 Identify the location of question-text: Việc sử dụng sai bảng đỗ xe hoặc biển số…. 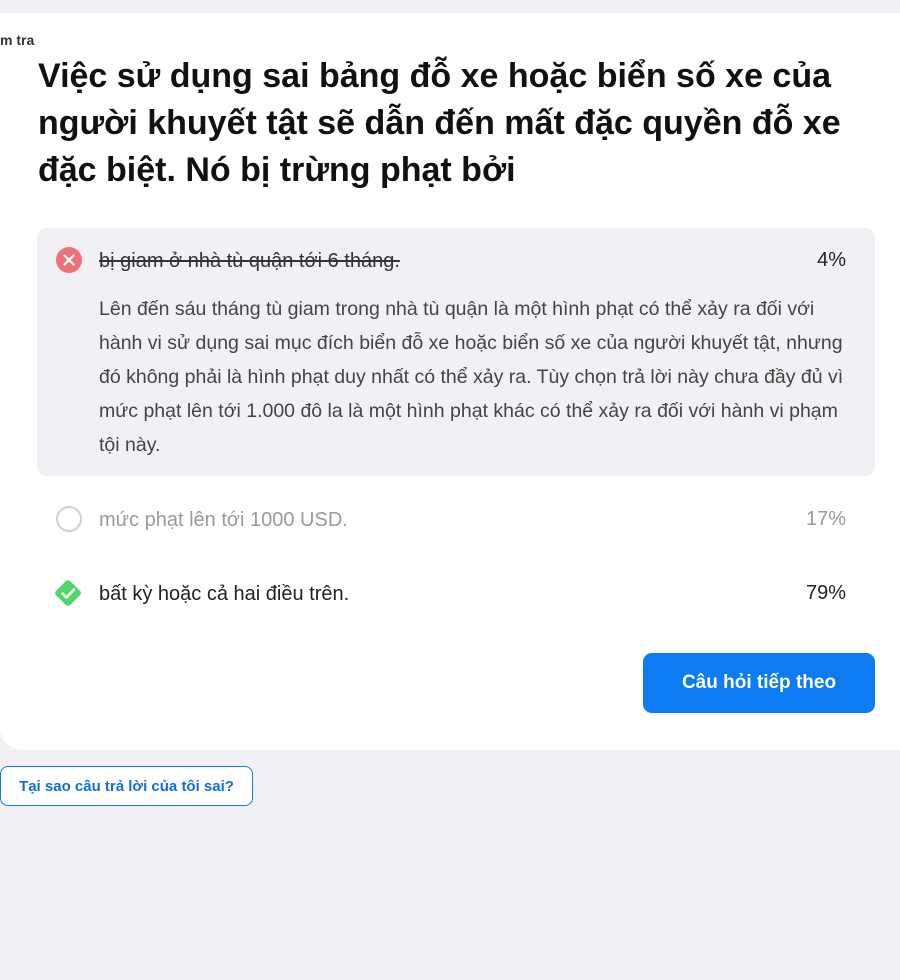
(439, 123).